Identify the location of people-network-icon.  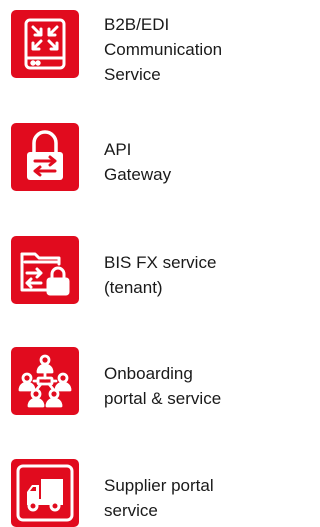
(45, 381).